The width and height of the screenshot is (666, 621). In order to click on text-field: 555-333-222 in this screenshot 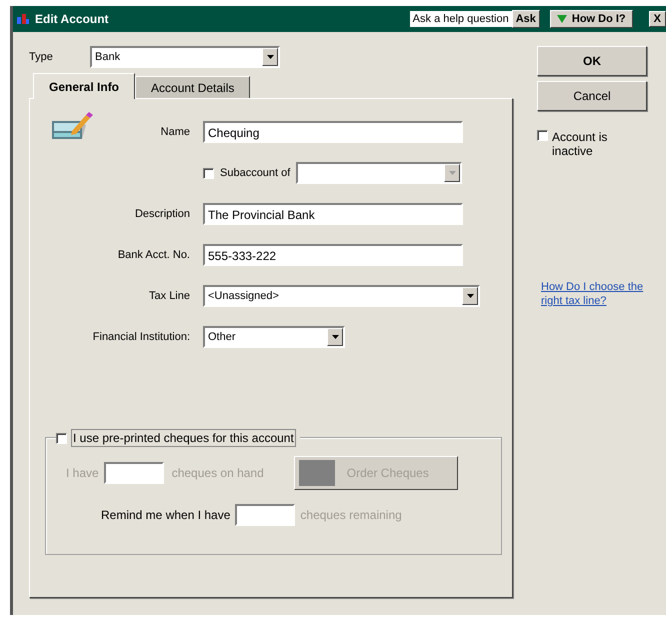, I will do `click(333, 255)`.